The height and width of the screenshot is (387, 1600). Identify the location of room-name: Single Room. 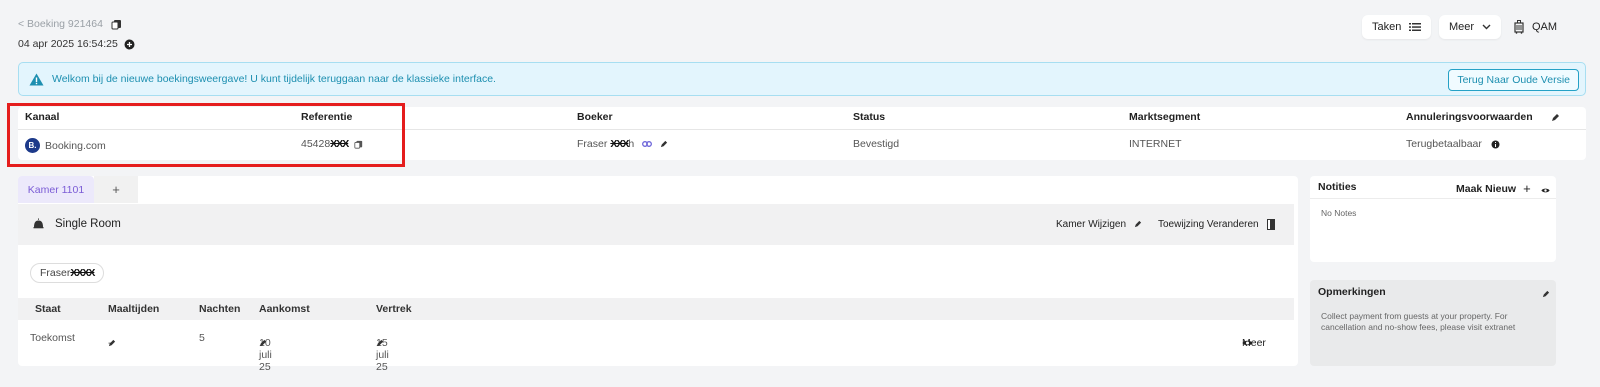
(88, 224).